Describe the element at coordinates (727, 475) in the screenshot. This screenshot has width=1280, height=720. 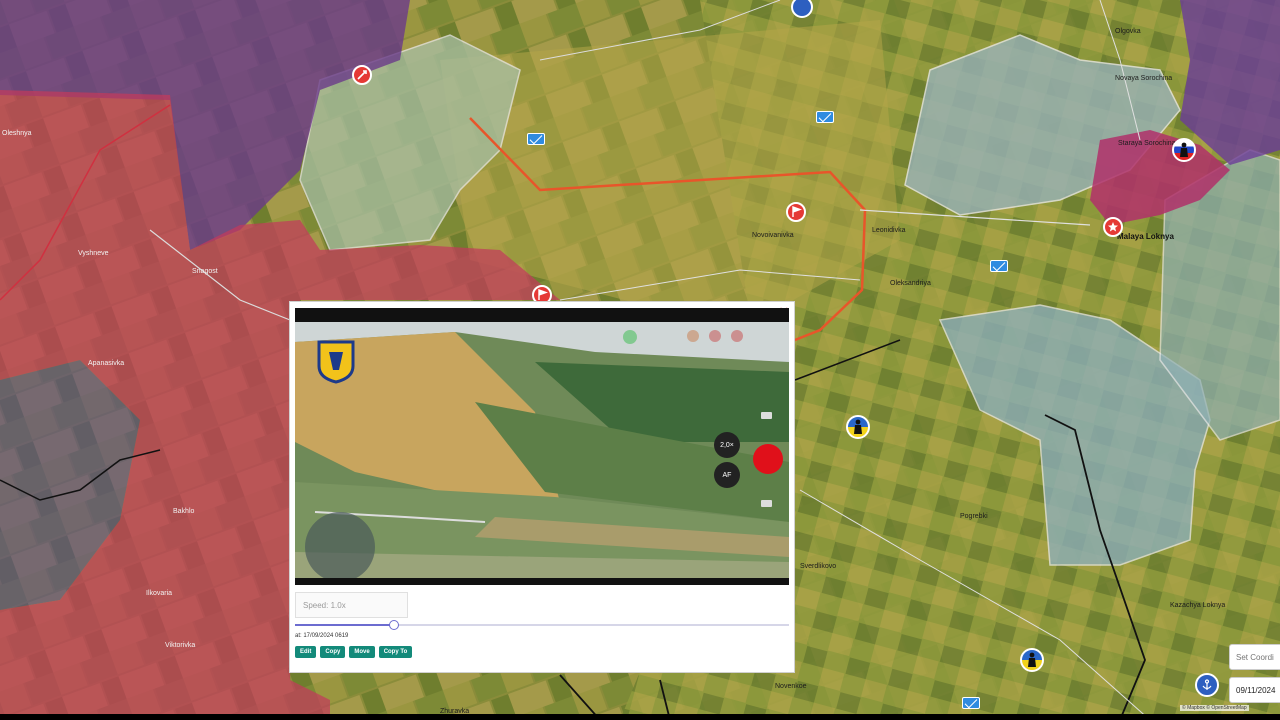
I see `af-button: AF` at that location.